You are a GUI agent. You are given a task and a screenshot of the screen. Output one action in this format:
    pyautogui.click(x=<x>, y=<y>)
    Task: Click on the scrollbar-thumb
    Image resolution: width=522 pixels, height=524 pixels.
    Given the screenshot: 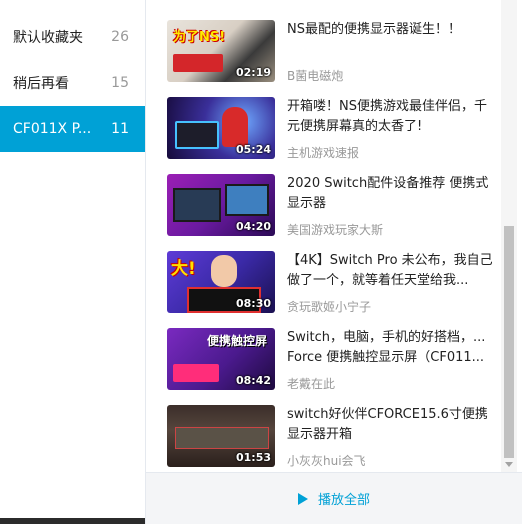 What is the action you would take?
    pyautogui.click(x=509, y=342)
    